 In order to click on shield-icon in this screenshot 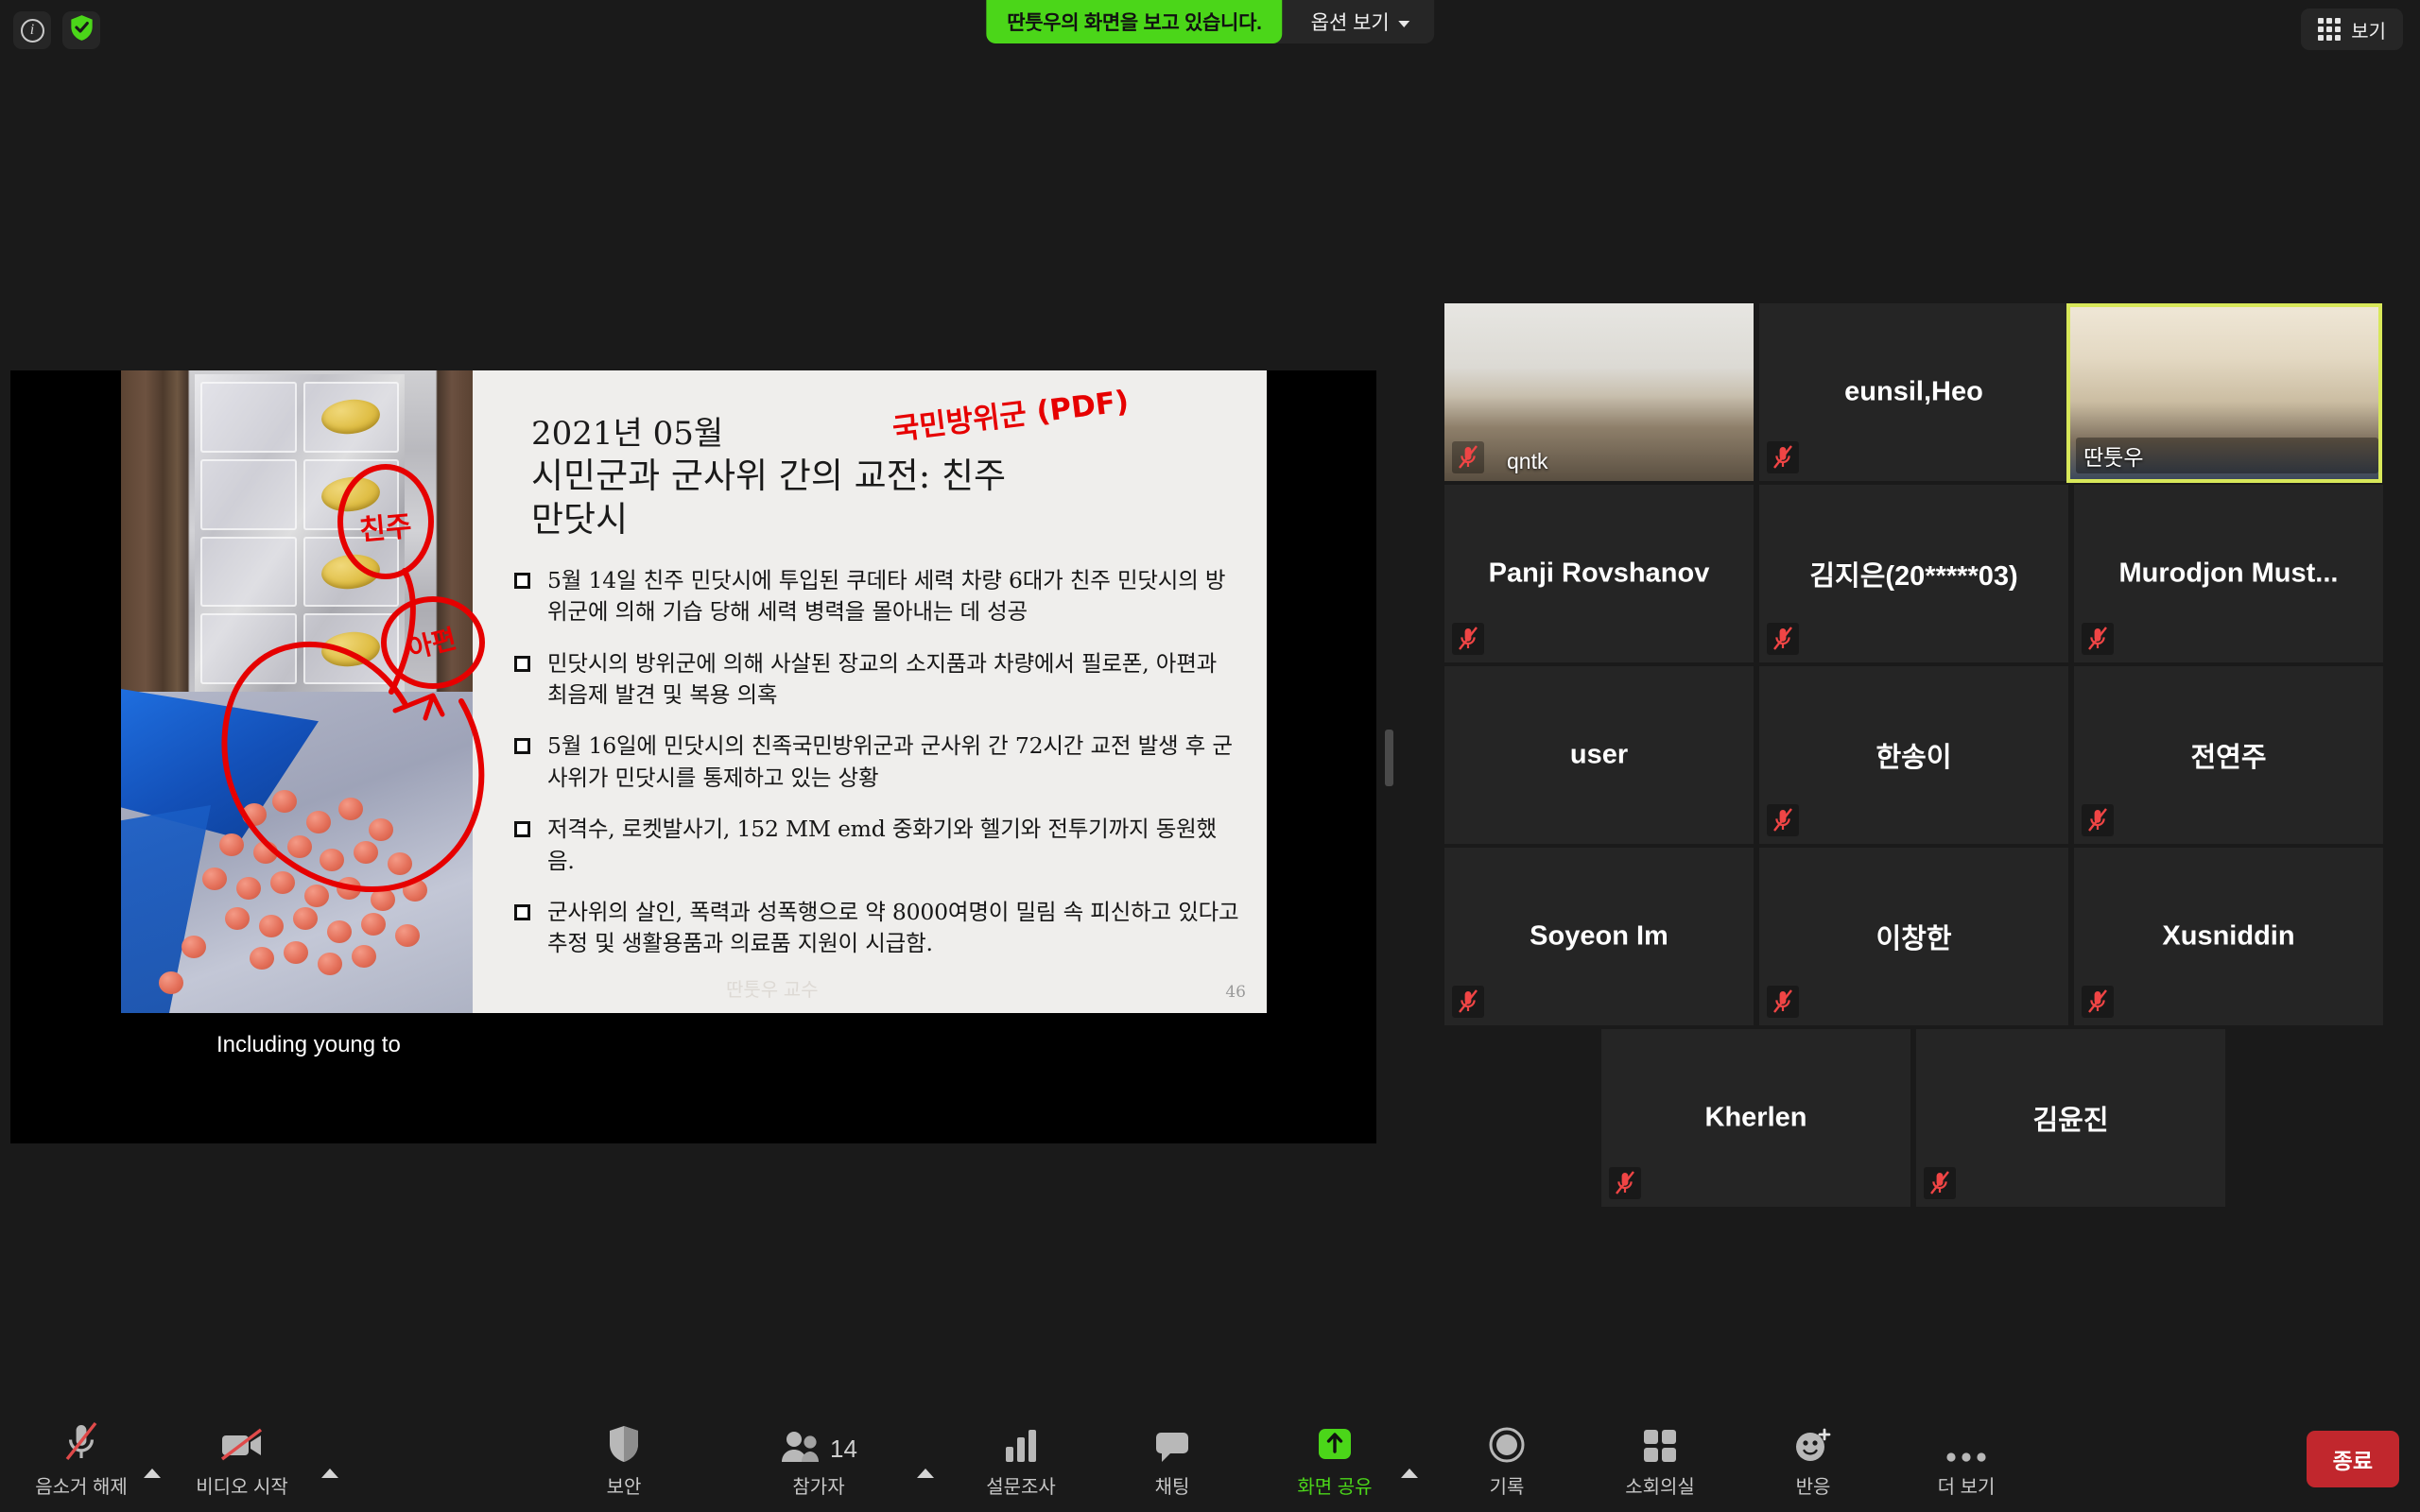, I will do `click(624, 1440)`.